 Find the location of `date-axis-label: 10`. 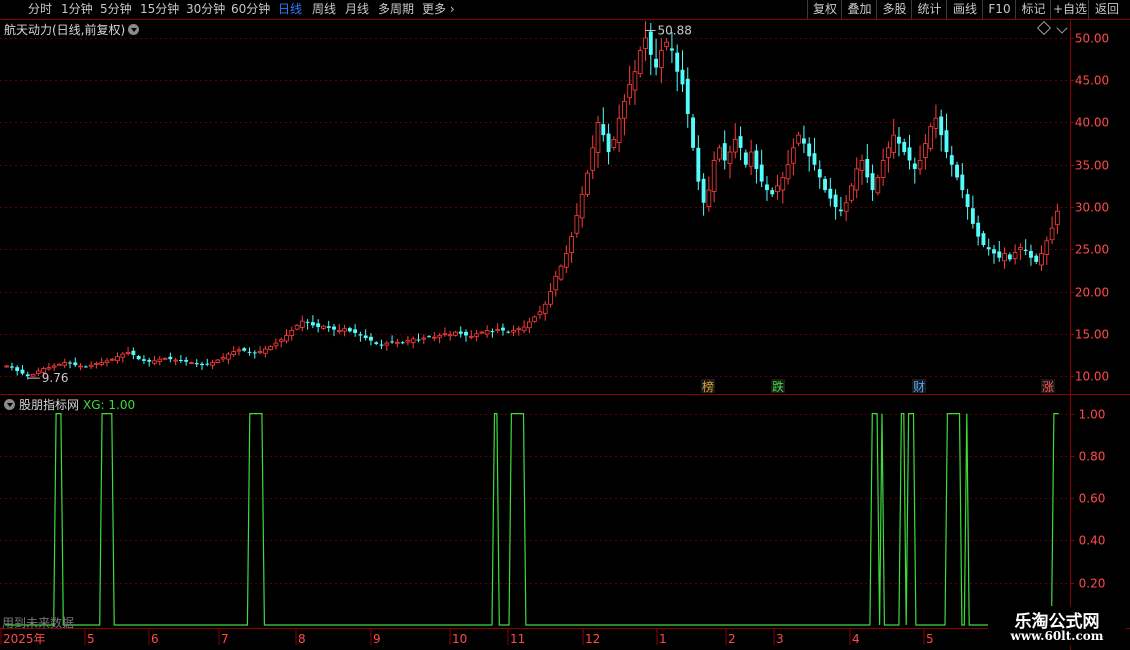

date-axis-label: 10 is located at coordinates (459, 639).